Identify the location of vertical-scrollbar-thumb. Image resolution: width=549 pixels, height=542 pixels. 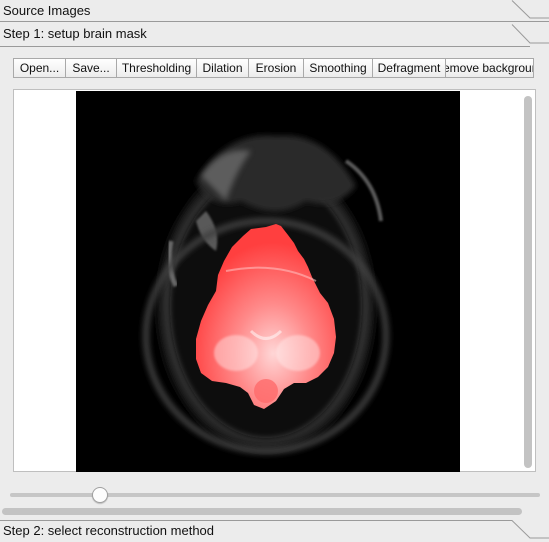
(528, 282).